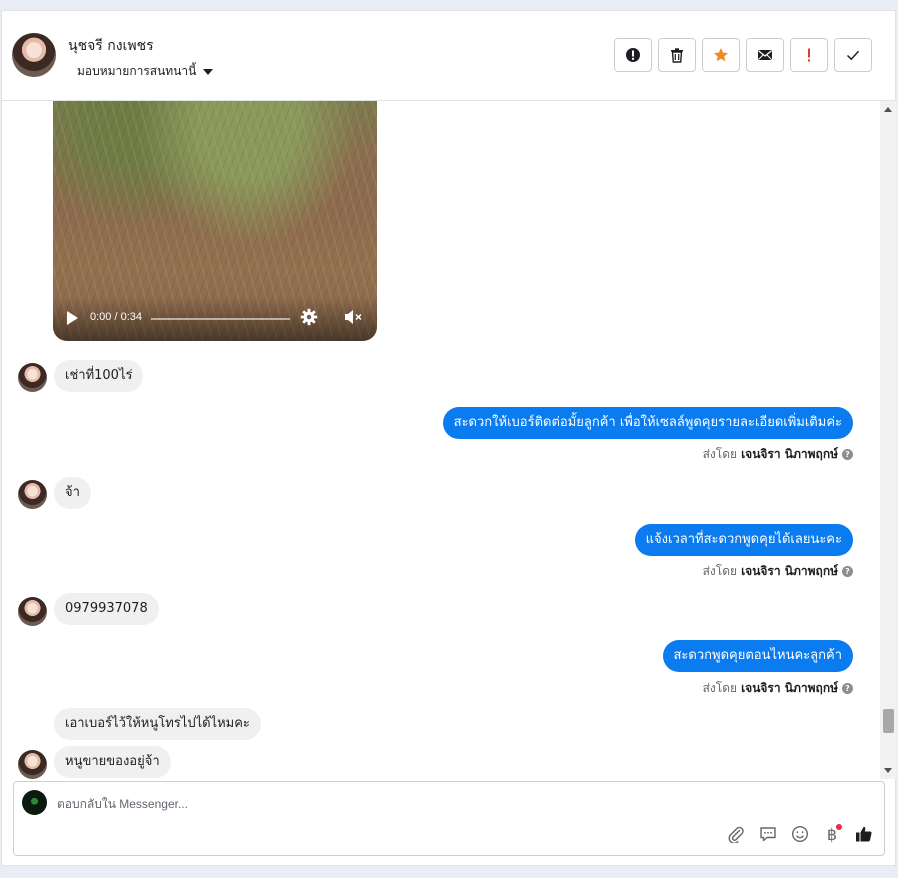  What do you see at coordinates (757, 656) in the screenshot?
I see `outgoing-message: สะดวกพูดคุยตอนไหนคะลูกค้า` at bounding box center [757, 656].